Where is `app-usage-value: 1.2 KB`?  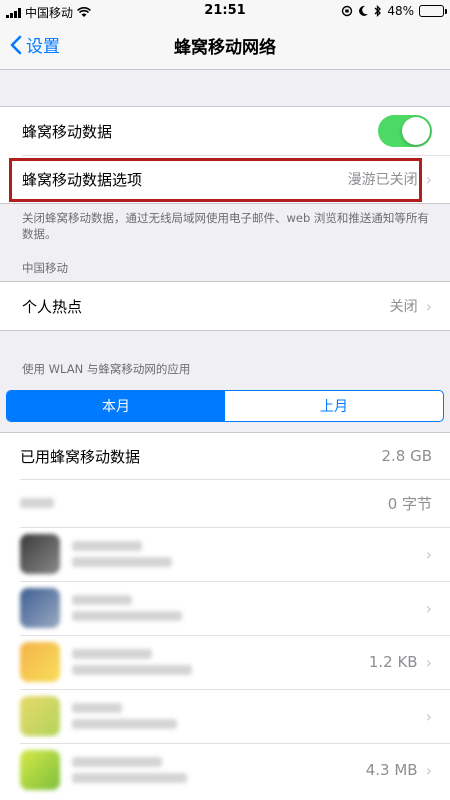 app-usage-value: 1.2 KB is located at coordinates (393, 662).